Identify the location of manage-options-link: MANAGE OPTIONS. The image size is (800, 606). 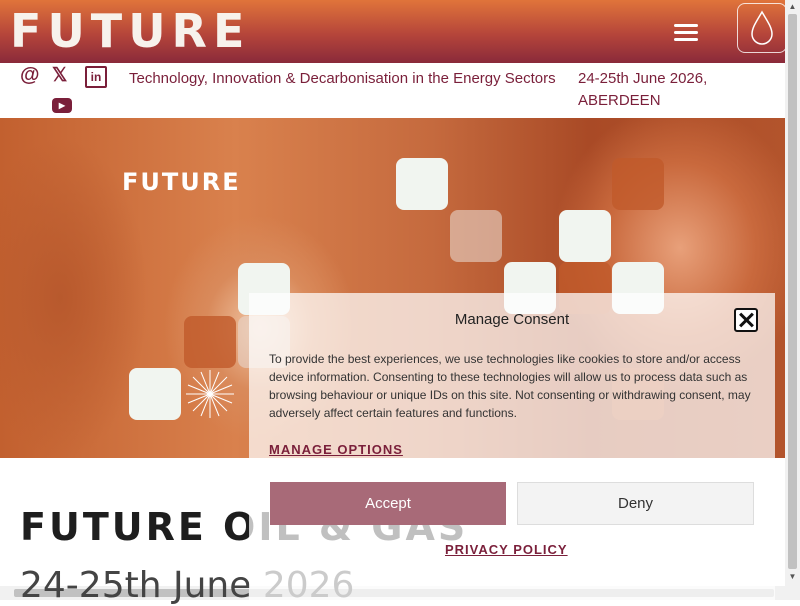
(336, 449).